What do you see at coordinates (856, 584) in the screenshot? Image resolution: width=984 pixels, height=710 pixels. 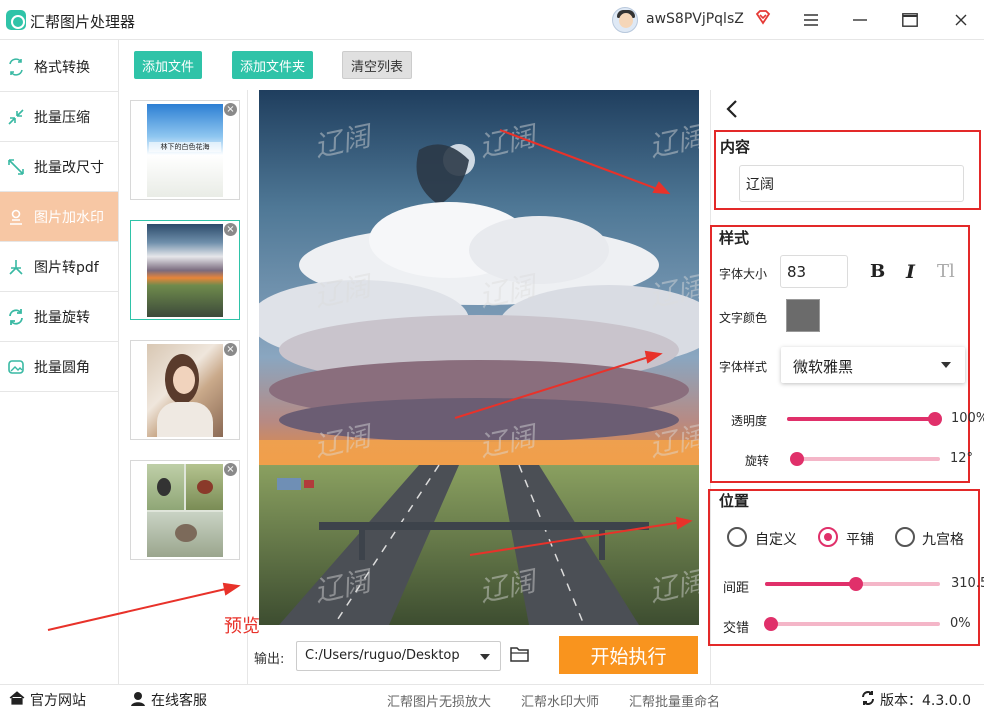 I see `spacing-slider-thumb` at bounding box center [856, 584].